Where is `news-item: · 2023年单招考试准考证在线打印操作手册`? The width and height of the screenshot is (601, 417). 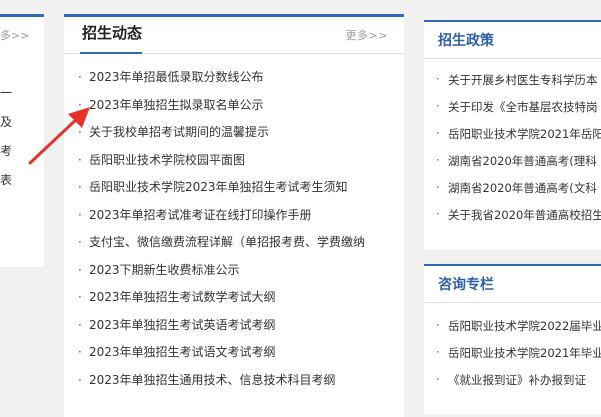
news-item: · 2023年单招考试准考证在线打印操作手册 is located at coordinates (238, 222).